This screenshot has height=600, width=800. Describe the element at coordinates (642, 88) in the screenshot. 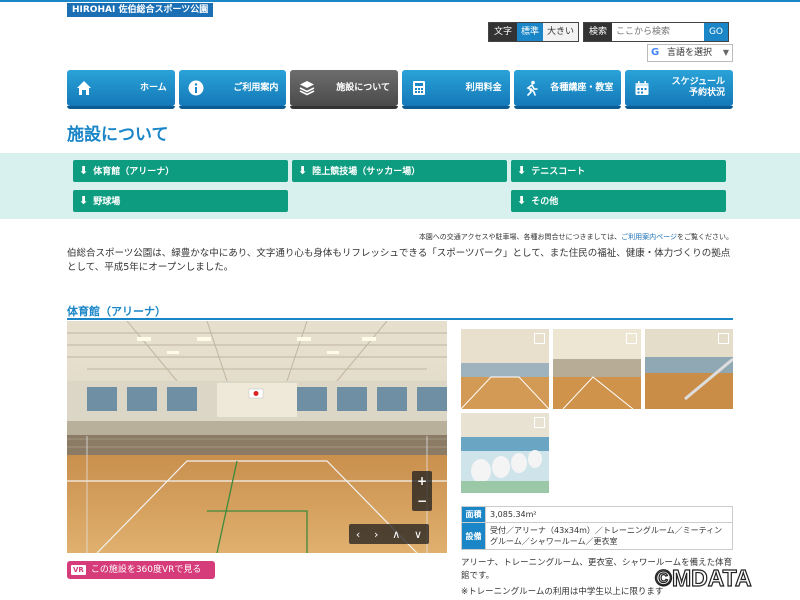

I see `calendar-icon` at that location.